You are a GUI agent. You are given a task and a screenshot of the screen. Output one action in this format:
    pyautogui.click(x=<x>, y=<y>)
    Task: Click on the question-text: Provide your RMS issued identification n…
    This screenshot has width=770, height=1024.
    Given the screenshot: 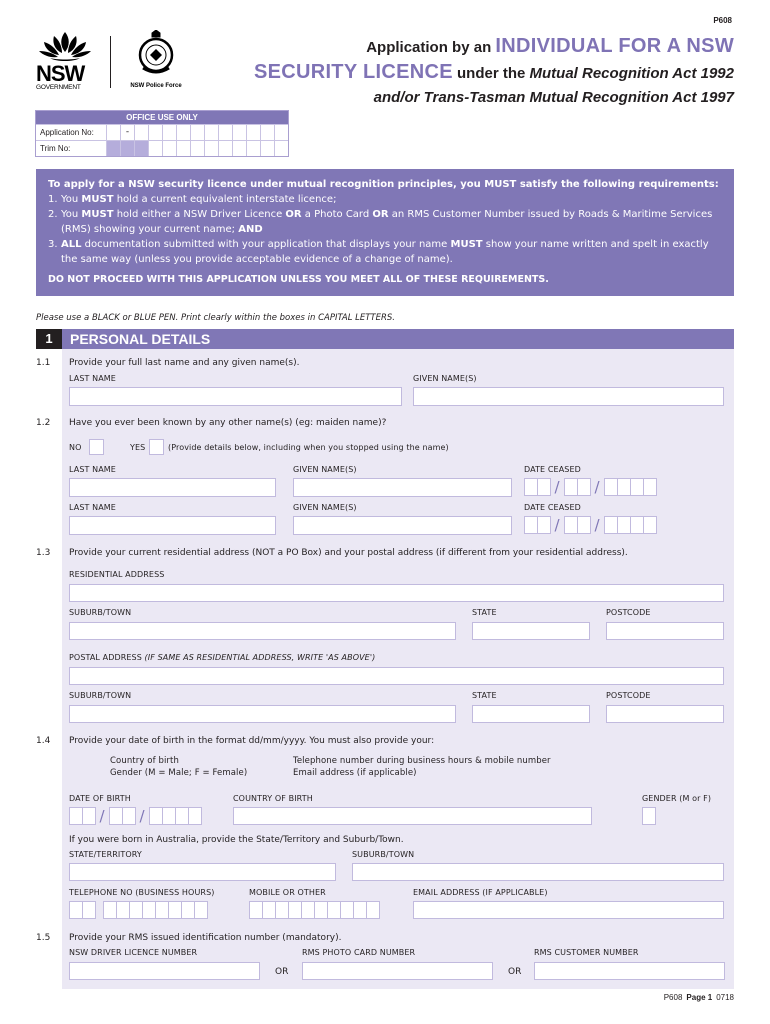 What is the action you would take?
    pyautogui.click(x=205, y=938)
    